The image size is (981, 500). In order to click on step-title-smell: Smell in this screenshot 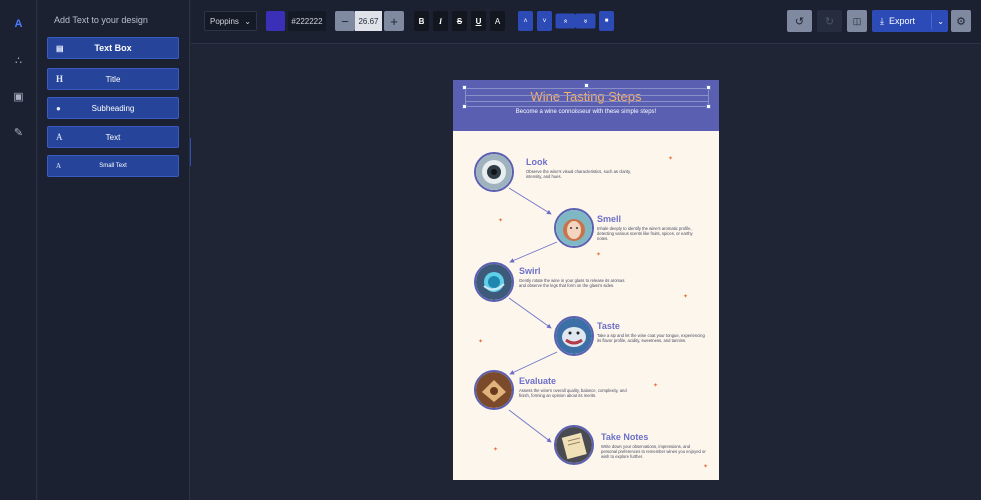, I will do `click(609, 219)`.